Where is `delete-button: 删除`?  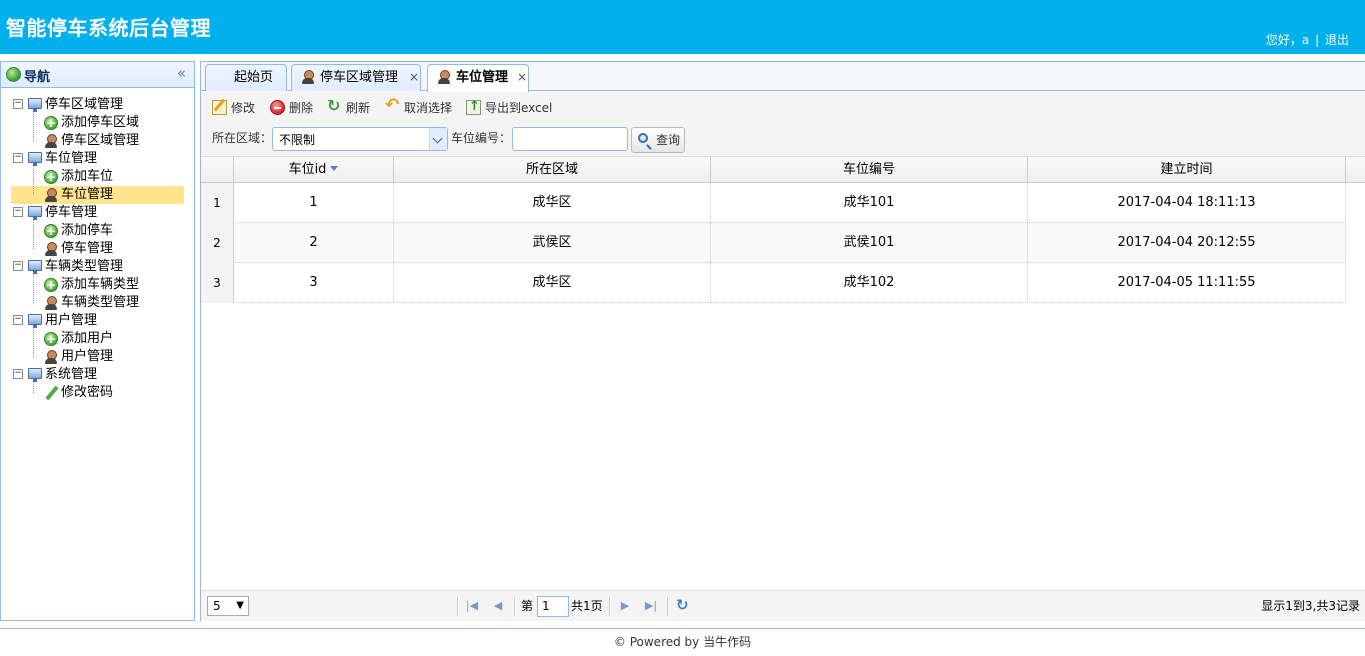
delete-button: 删除 is located at coordinates (291, 108).